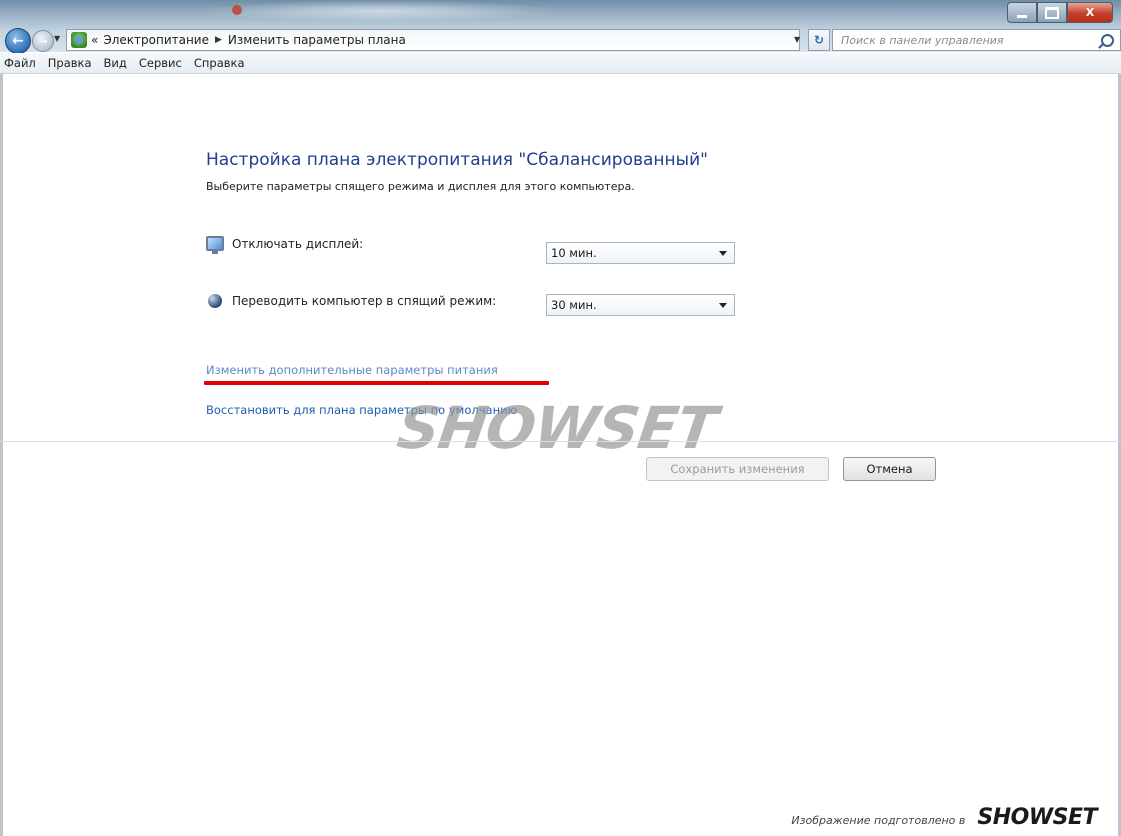 This screenshot has width=1121, height=836. What do you see at coordinates (156, 40) in the screenshot?
I see `breadcrumb-power-options: Электропитание` at bounding box center [156, 40].